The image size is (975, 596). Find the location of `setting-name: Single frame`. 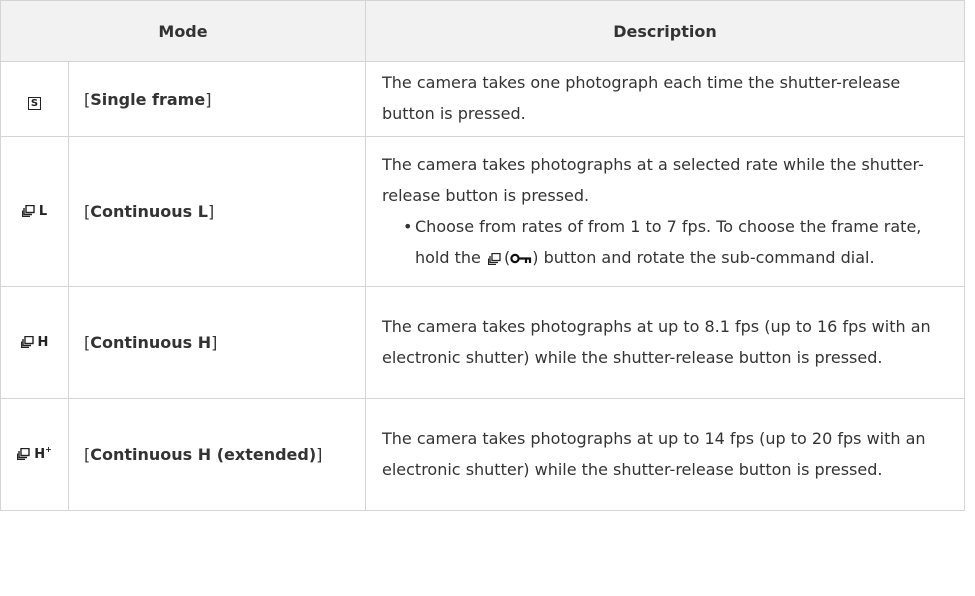

setting-name: Single frame is located at coordinates (148, 99).